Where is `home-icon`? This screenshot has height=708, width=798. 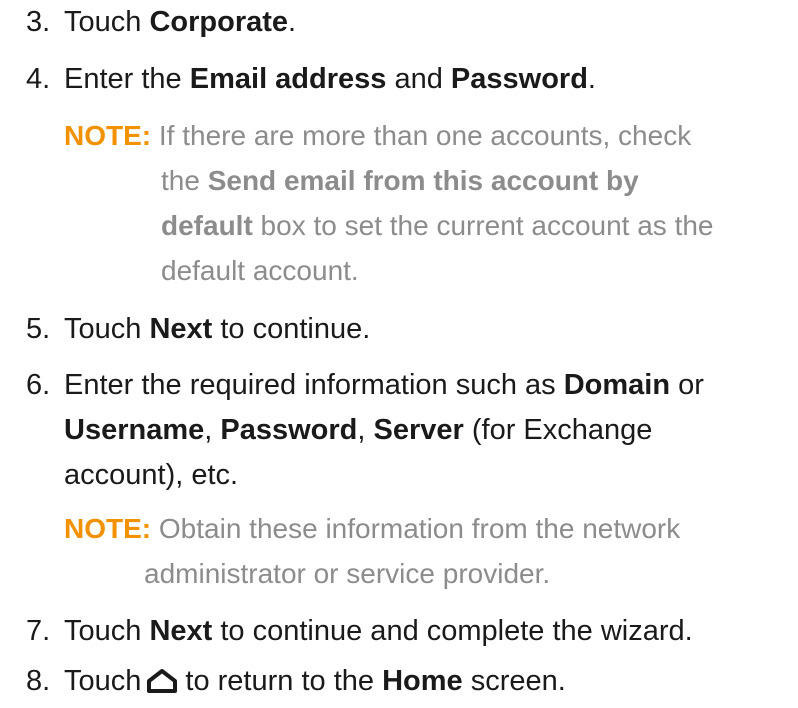
home-icon is located at coordinates (162, 685).